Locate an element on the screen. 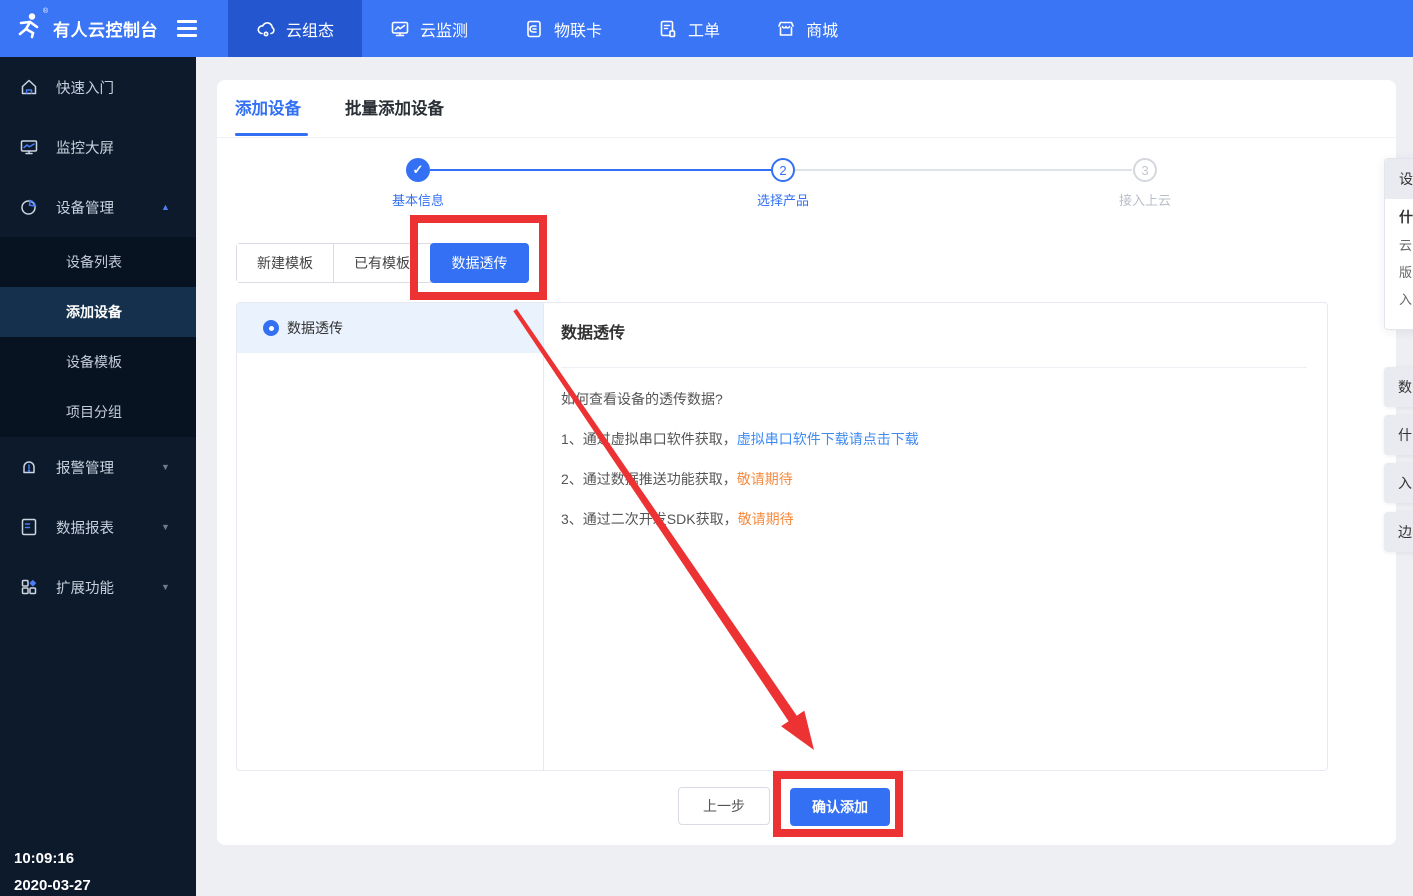 The width and height of the screenshot is (1413, 896). sidebar-subitem-add-device: 添加设备 is located at coordinates (98, 312).